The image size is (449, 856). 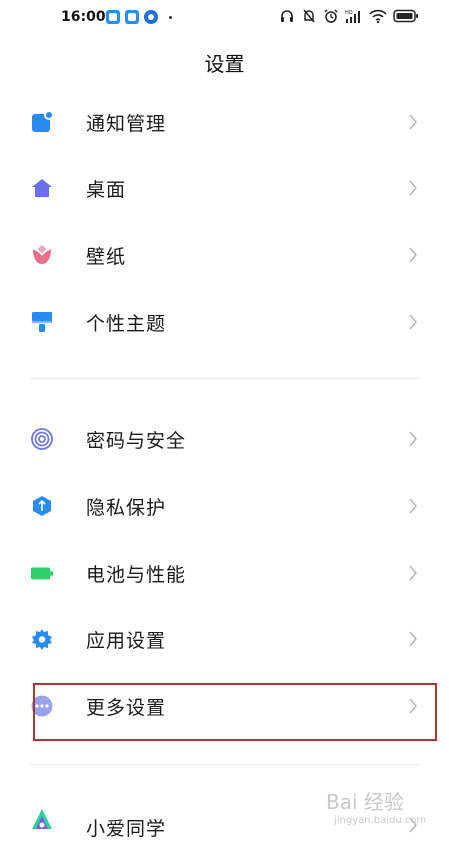 What do you see at coordinates (126, 324) in the screenshot?
I see `settings-item-label: 个性主题` at bounding box center [126, 324].